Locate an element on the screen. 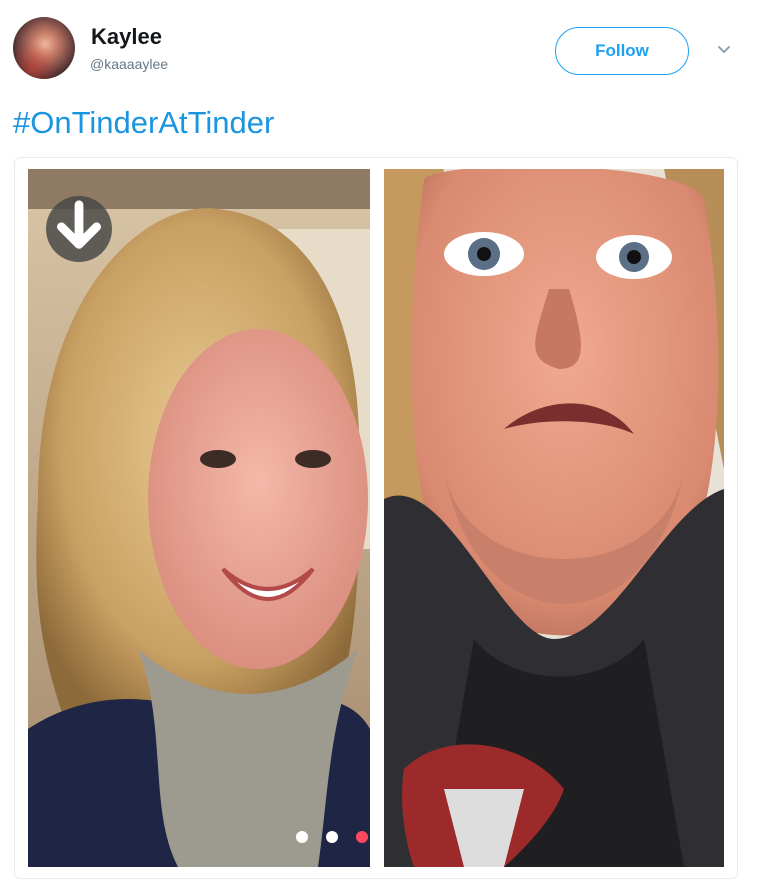  author-handle: @kaaaaylee is located at coordinates (129, 64).